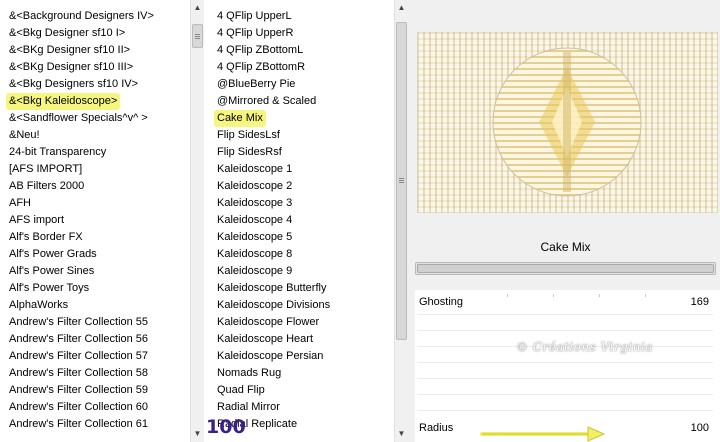 This screenshot has height=442, width=720. What do you see at coordinates (71, 67) in the screenshot?
I see `category-list-item: &<BKg Designer sf10 III>` at bounding box center [71, 67].